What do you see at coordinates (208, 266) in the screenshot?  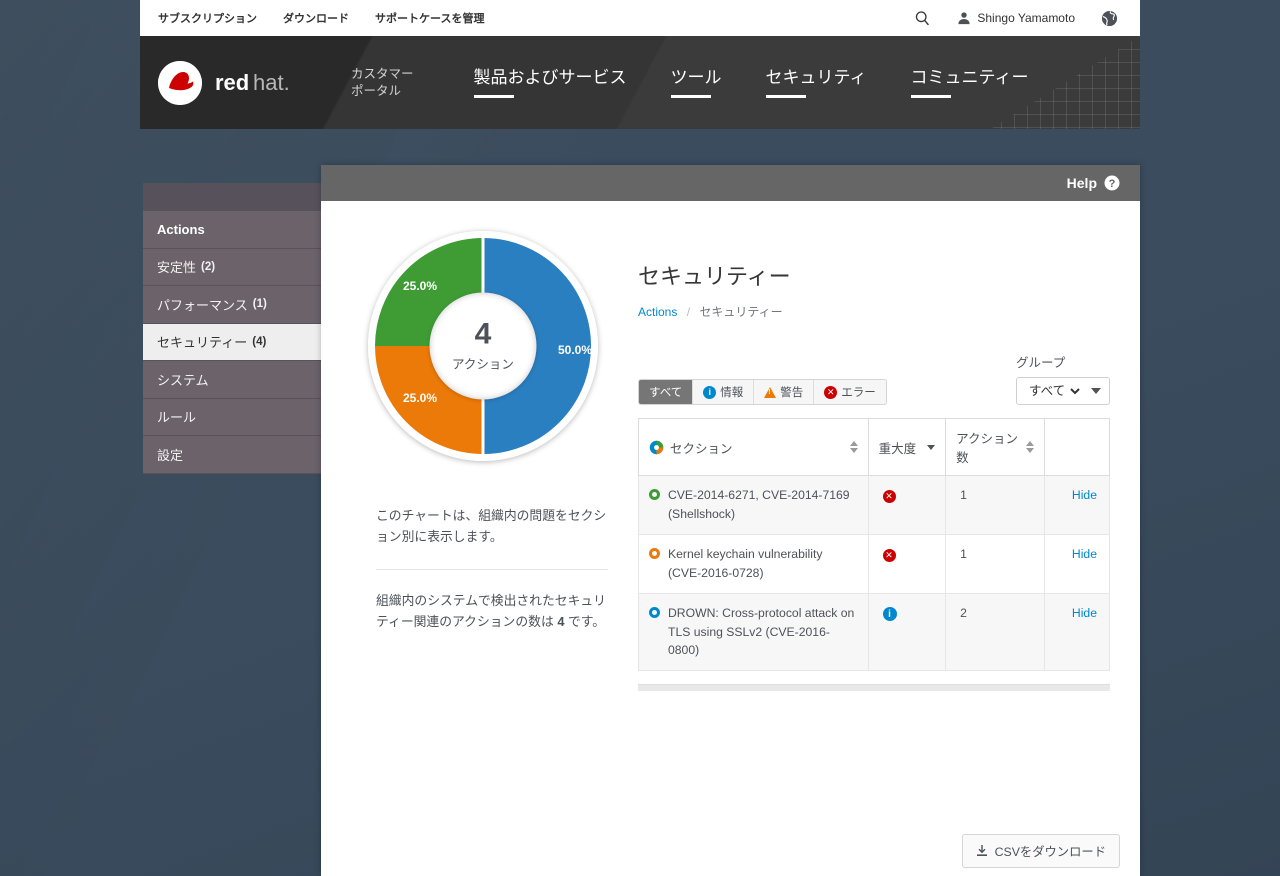 I see `sidebar-item-count: (2)` at bounding box center [208, 266].